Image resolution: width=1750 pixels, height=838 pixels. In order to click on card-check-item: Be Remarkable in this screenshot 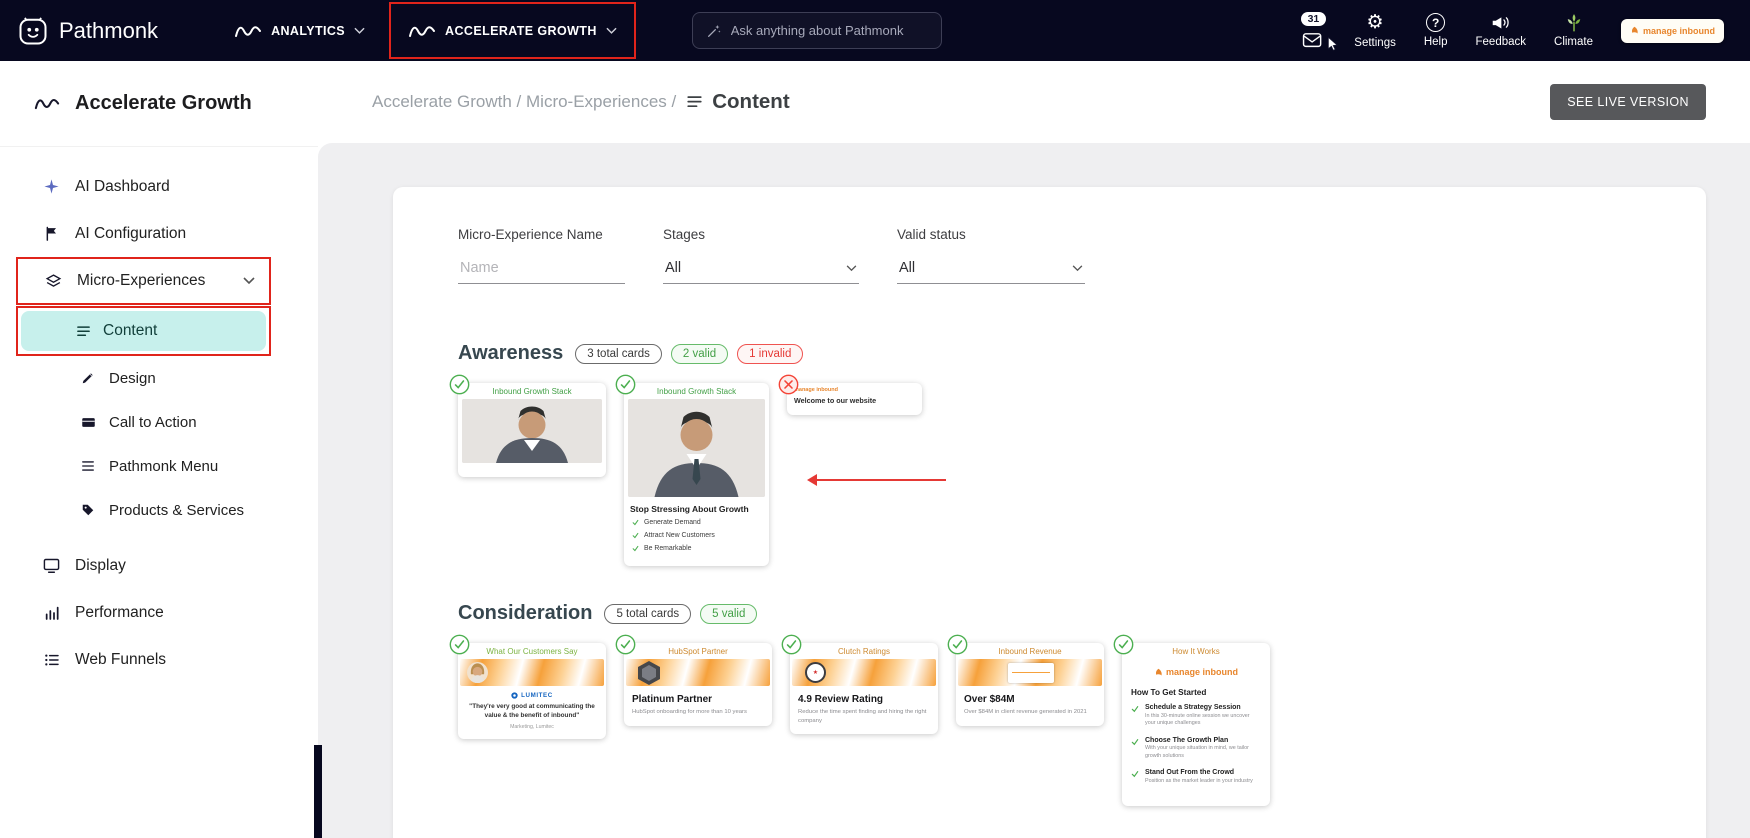, I will do `click(696, 548)`.